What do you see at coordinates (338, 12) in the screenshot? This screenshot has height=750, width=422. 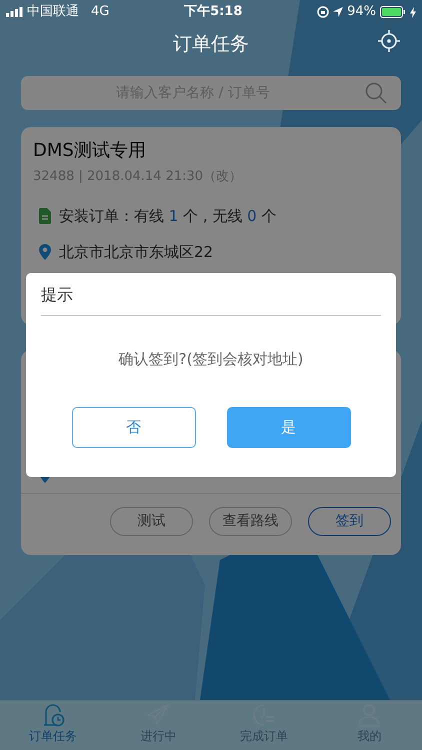 I see `location-arrow-icon` at bounding box center [338, 12].